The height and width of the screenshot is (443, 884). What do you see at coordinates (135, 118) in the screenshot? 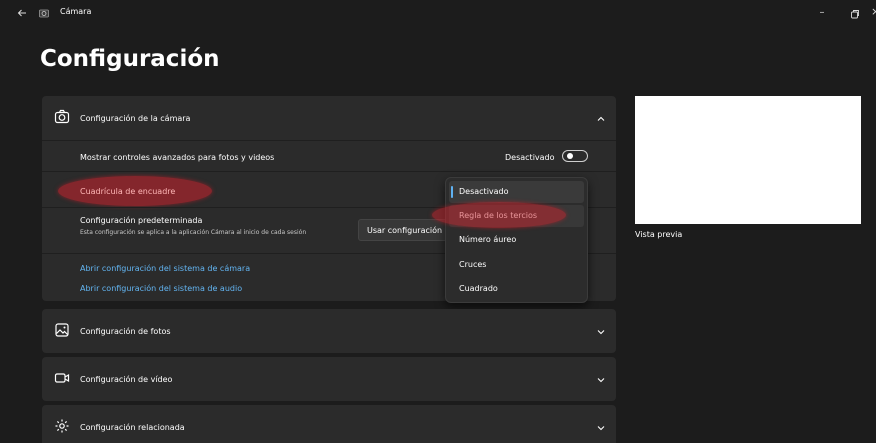
I see `camera-settings-title: Configuración de la cámara` at bounding box center [135, 118].